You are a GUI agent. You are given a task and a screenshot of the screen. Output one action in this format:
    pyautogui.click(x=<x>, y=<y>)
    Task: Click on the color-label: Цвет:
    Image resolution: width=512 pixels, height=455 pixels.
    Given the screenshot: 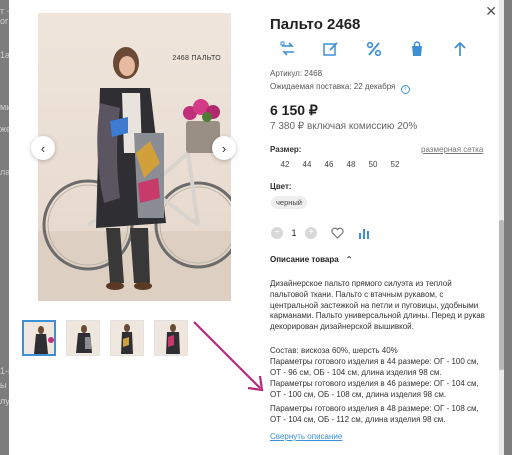 What is the action you would take?
    pyautogui.click(x=281, y=186)
    